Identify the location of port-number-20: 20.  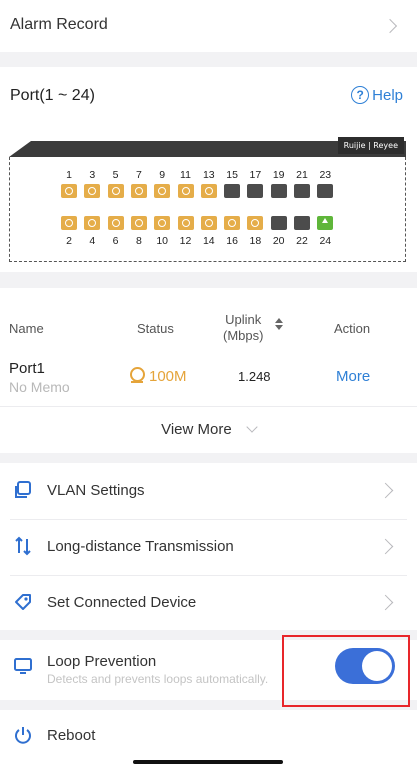
(278, 241).